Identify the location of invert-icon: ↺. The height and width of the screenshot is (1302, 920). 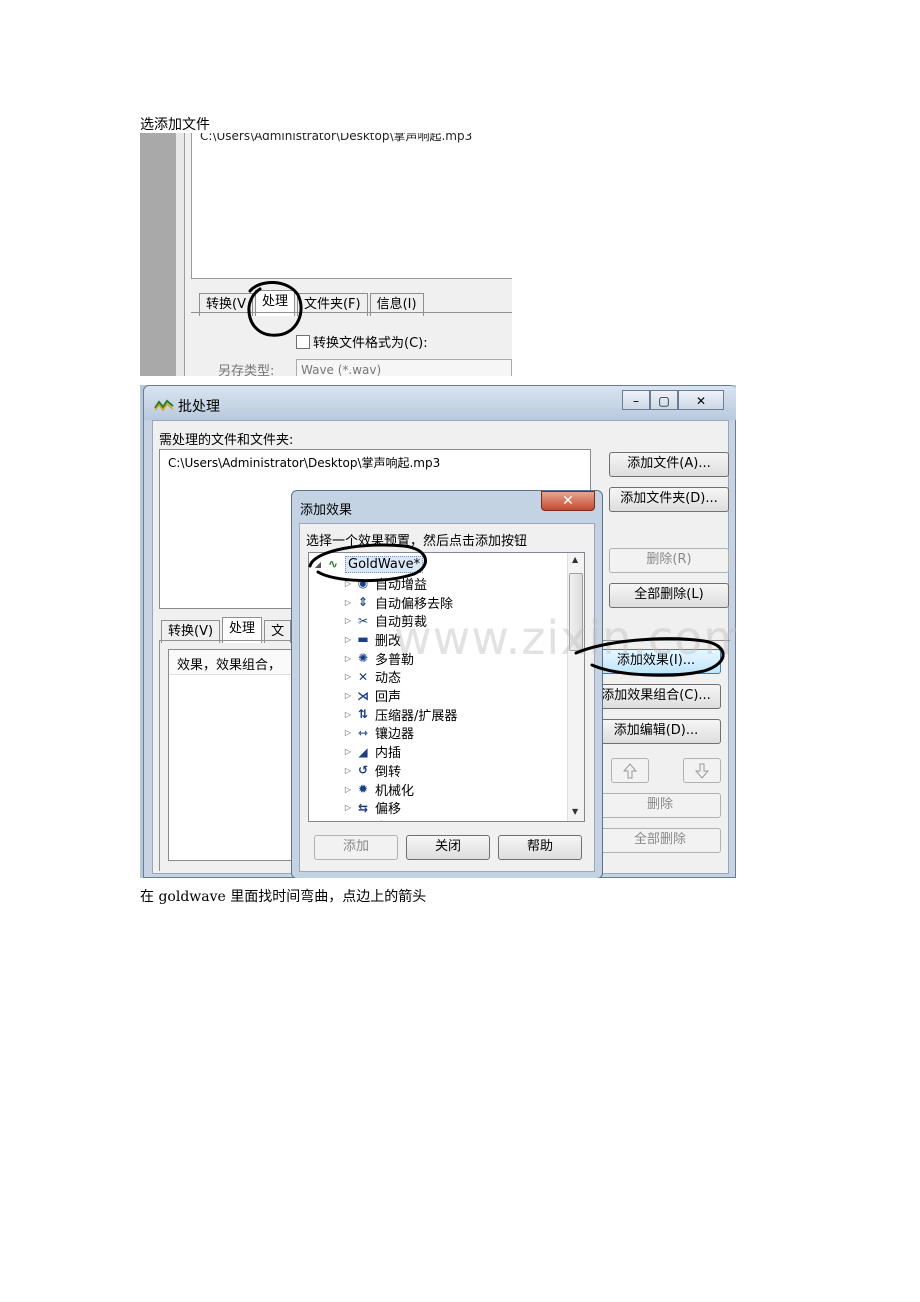
(363, 770).